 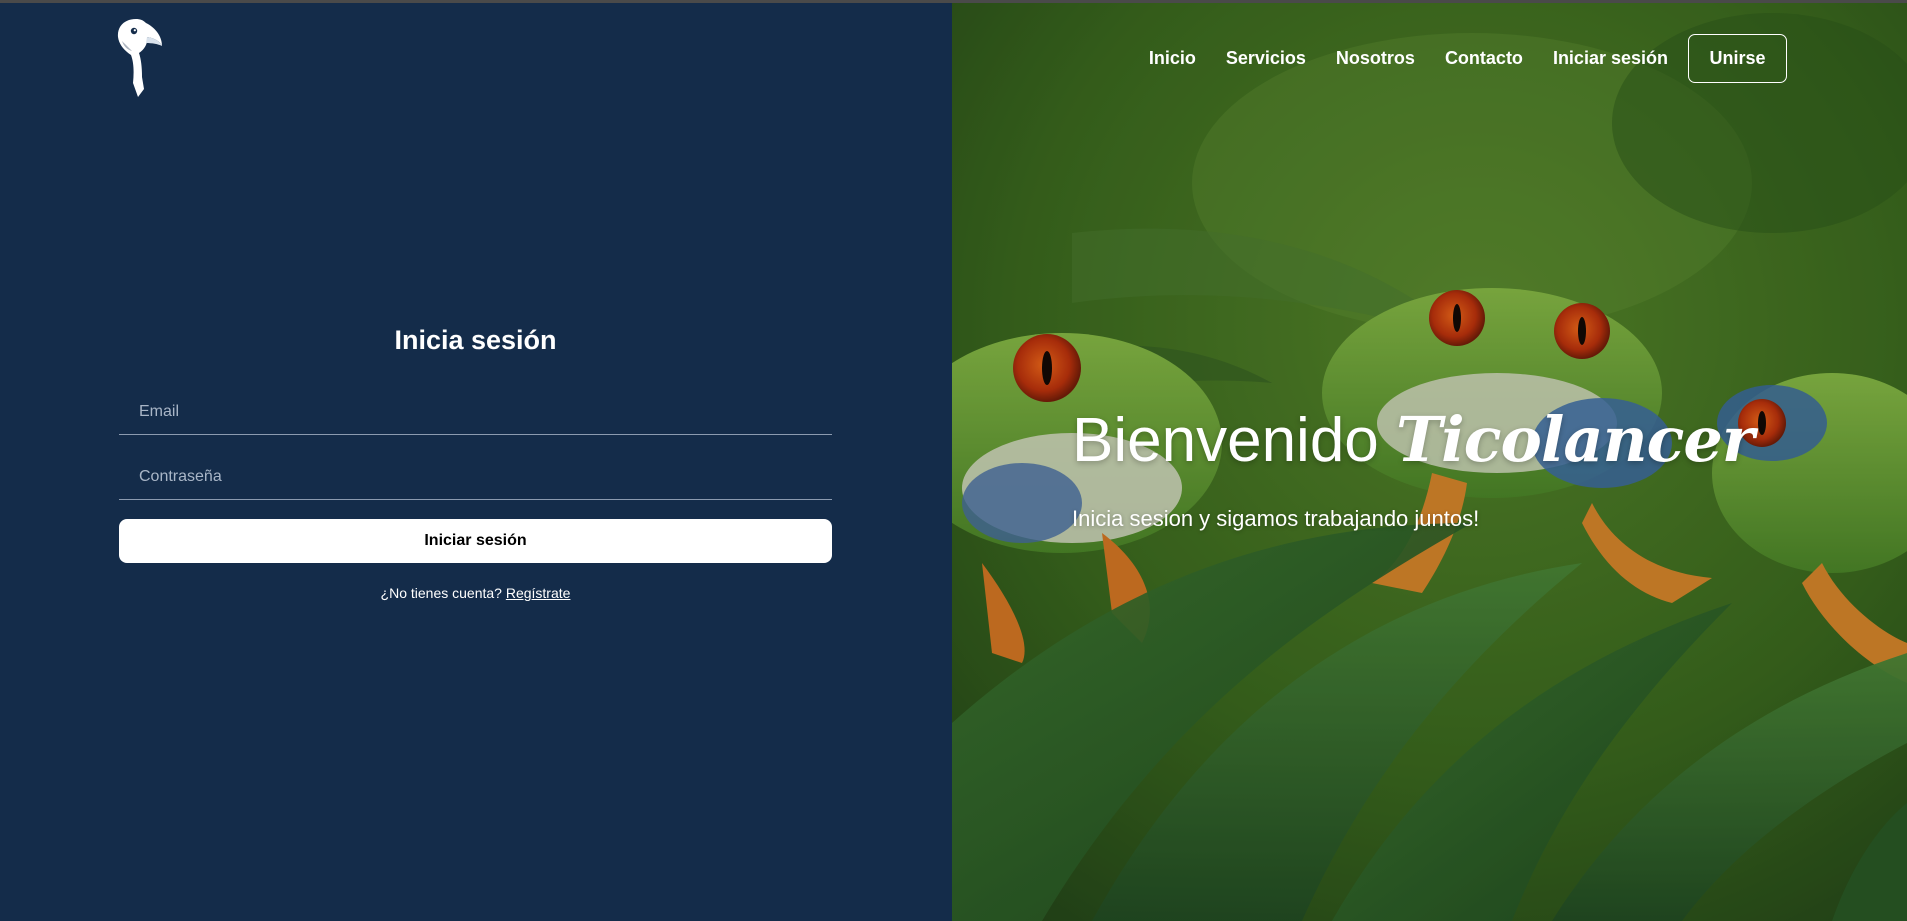 I want to click on signup-prompt: ¿No tienes cuenta? Regístrate, so click(x=475, y=593).